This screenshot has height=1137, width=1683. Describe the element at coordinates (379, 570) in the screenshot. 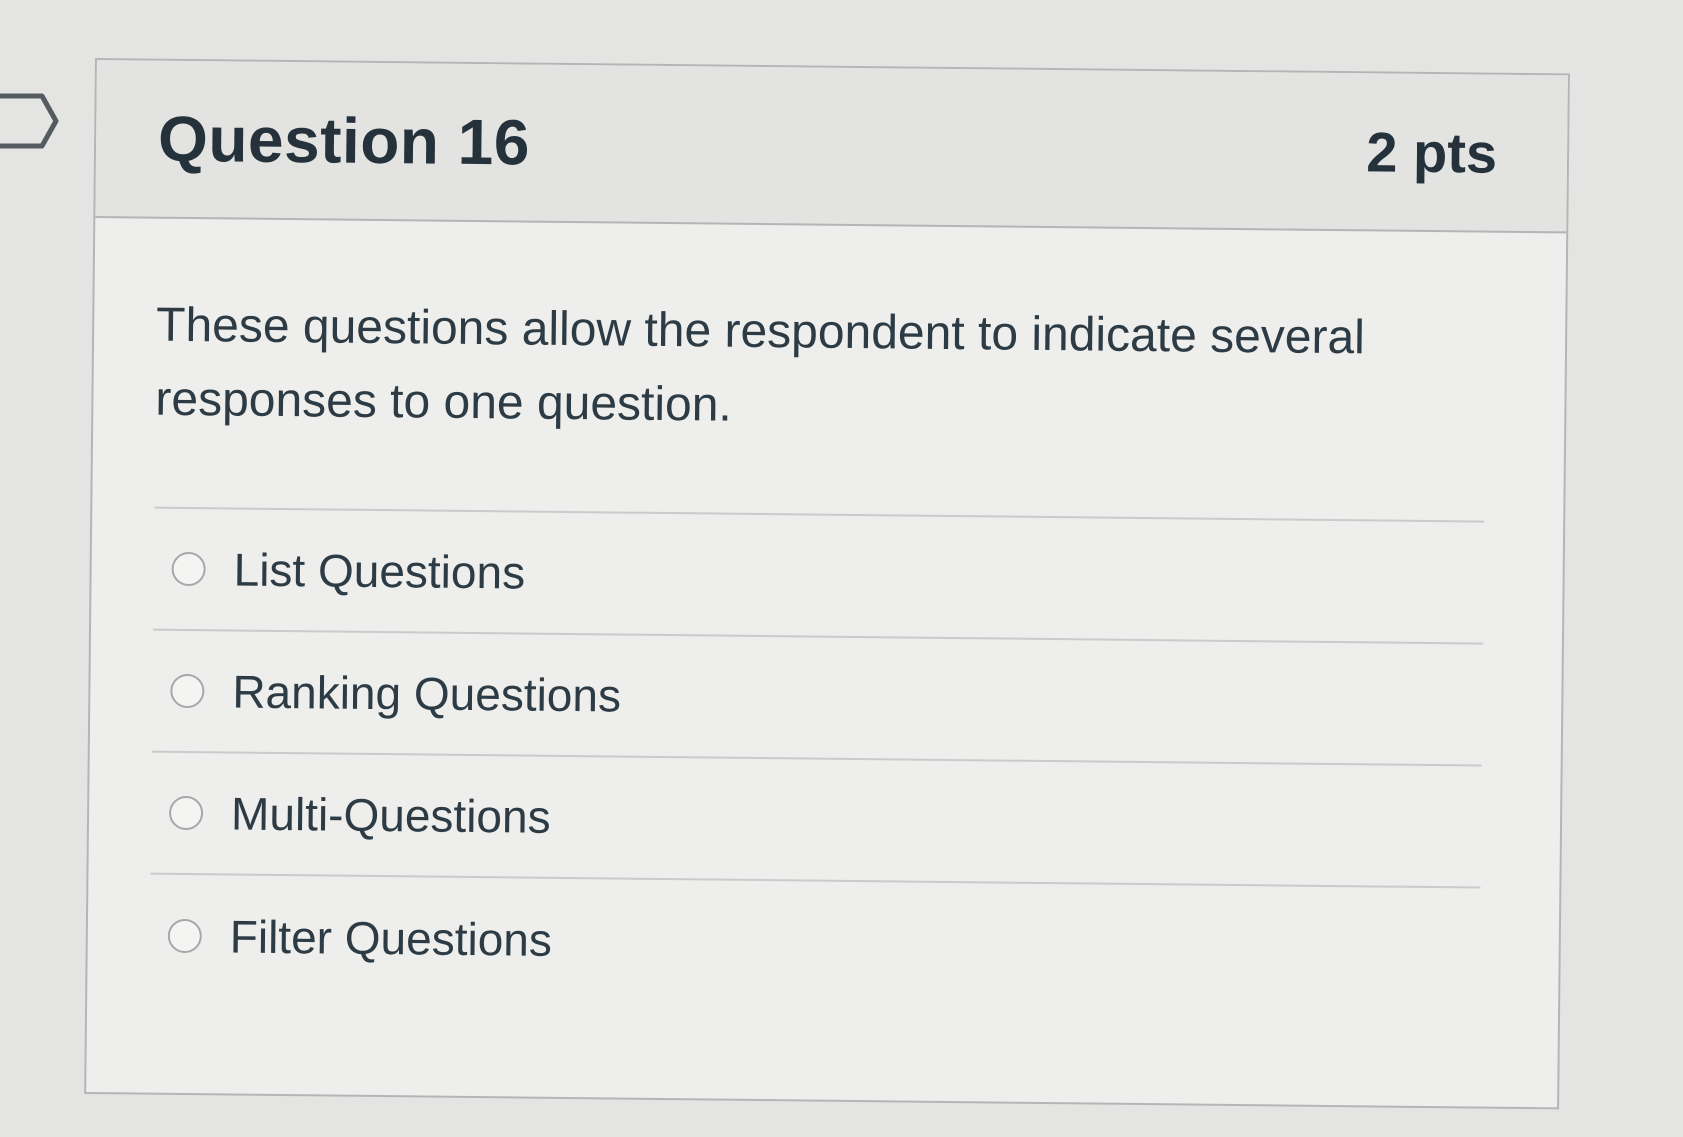

I see `answer-label: List Questions` at that location.